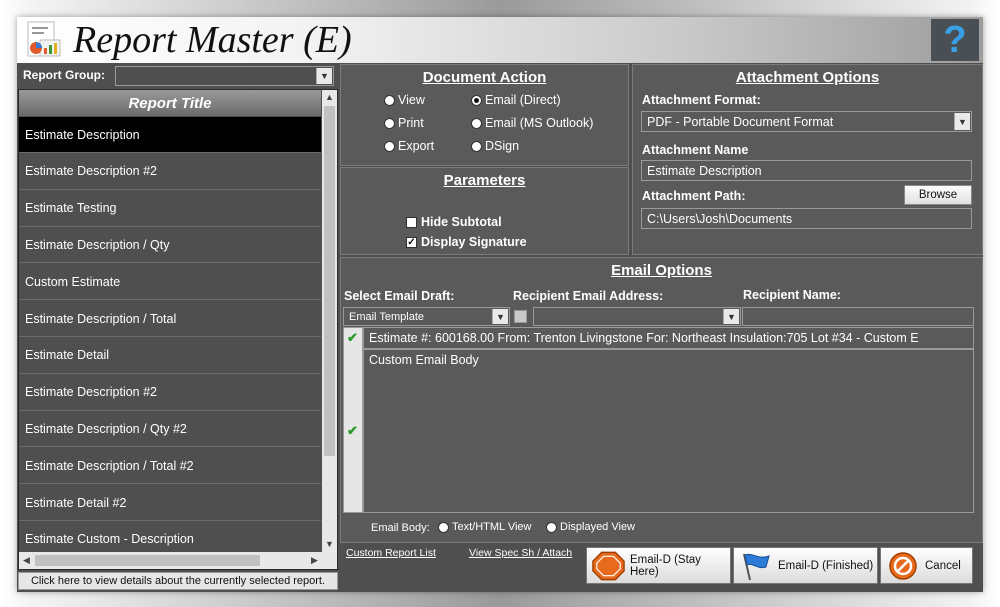 This screenshot has height=607, width=1000. Describe the element at coordinates (411, 100) in the screenshot. I see `radio-view-label: View` at that location.